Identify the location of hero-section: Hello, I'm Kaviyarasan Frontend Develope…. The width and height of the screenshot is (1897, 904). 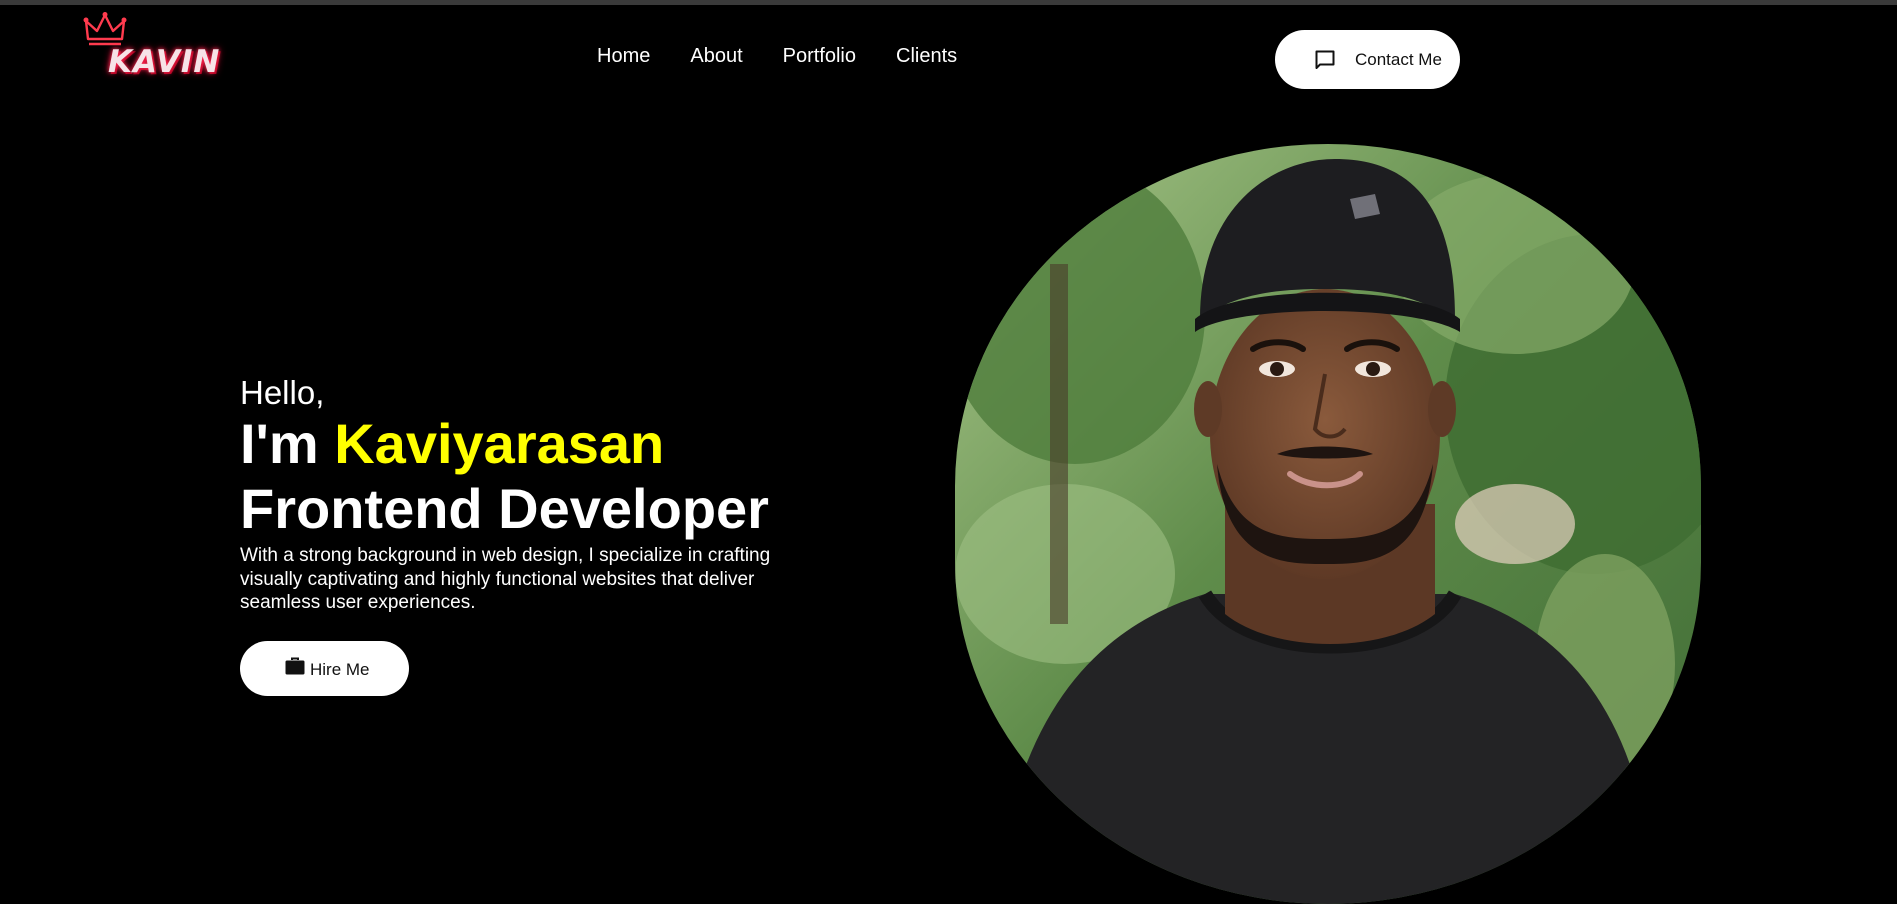
(560, 534).